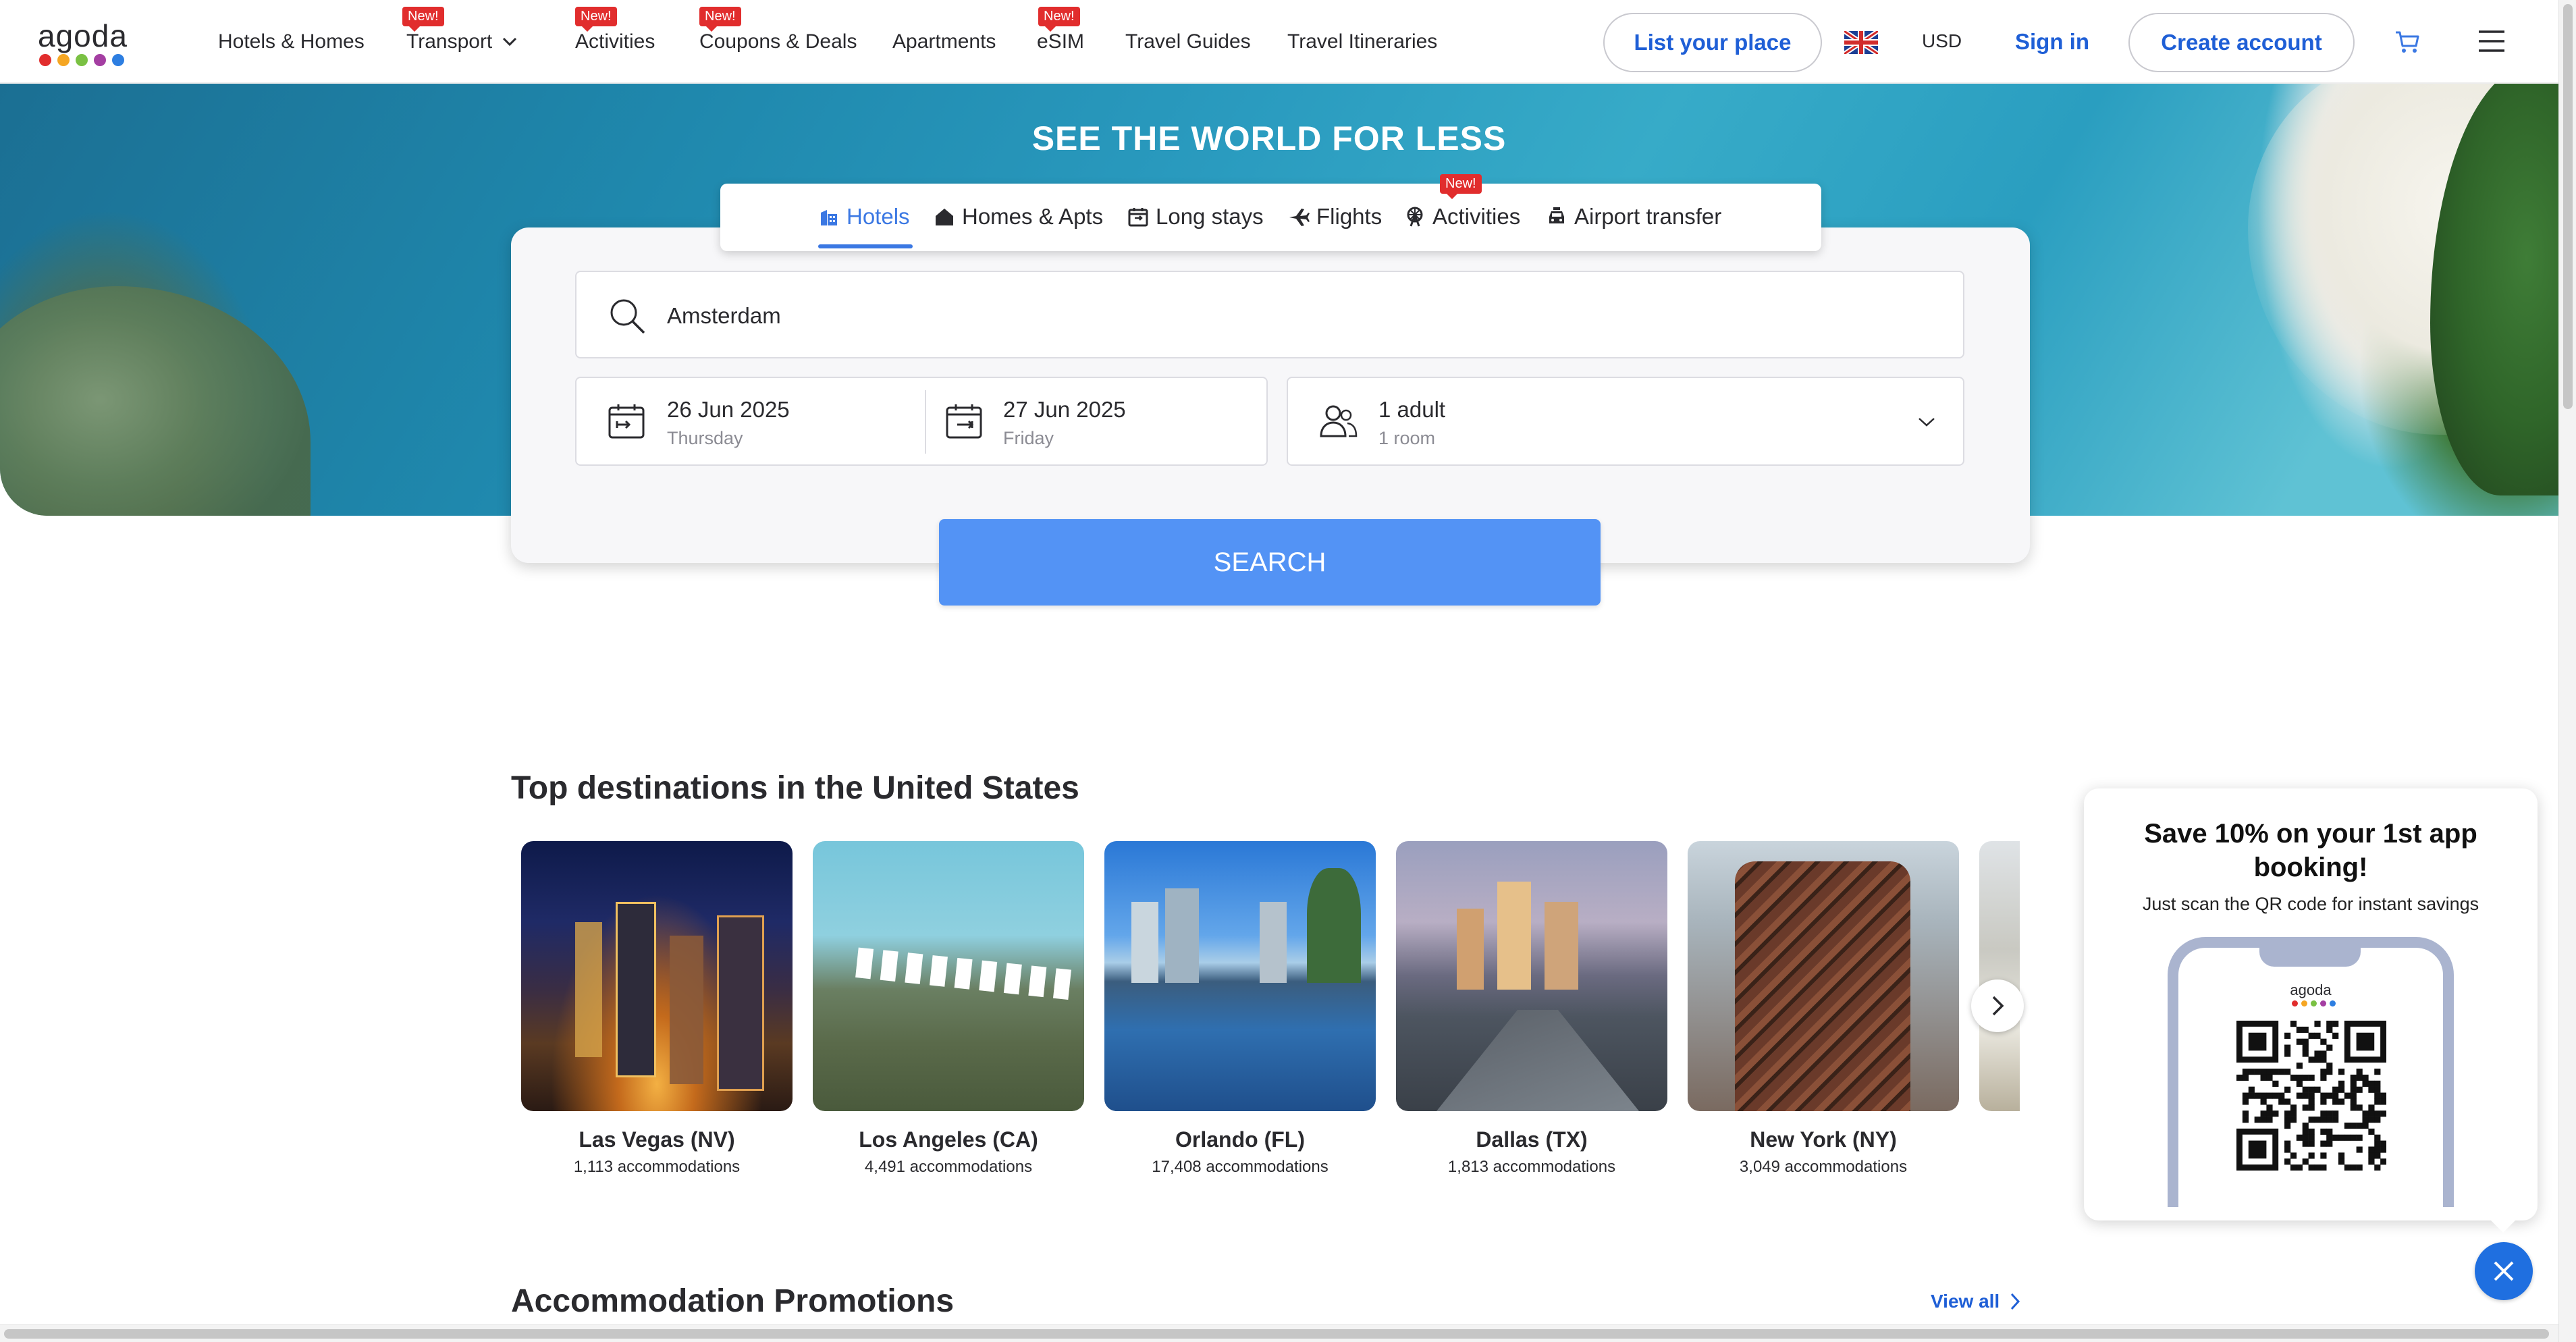 The width and height of the screenshot is (2576, 1342). I want to click on calendar-icon, so click(1138, 217).